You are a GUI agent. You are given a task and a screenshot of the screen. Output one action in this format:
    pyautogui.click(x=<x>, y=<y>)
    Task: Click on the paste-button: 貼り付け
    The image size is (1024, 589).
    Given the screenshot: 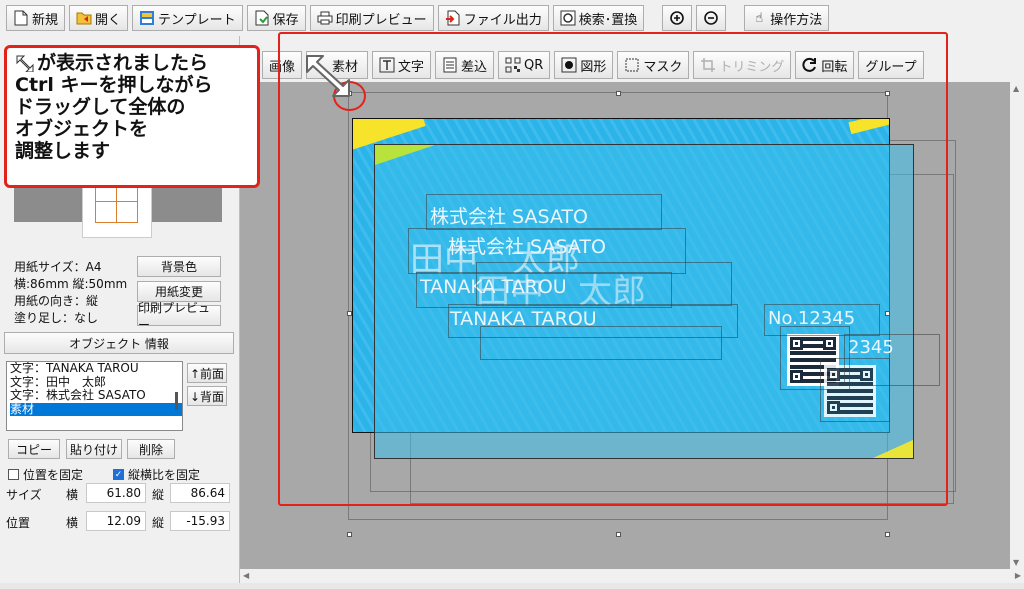 What is the action you would take?
    pyautogui.click(x=94, y=449)
    